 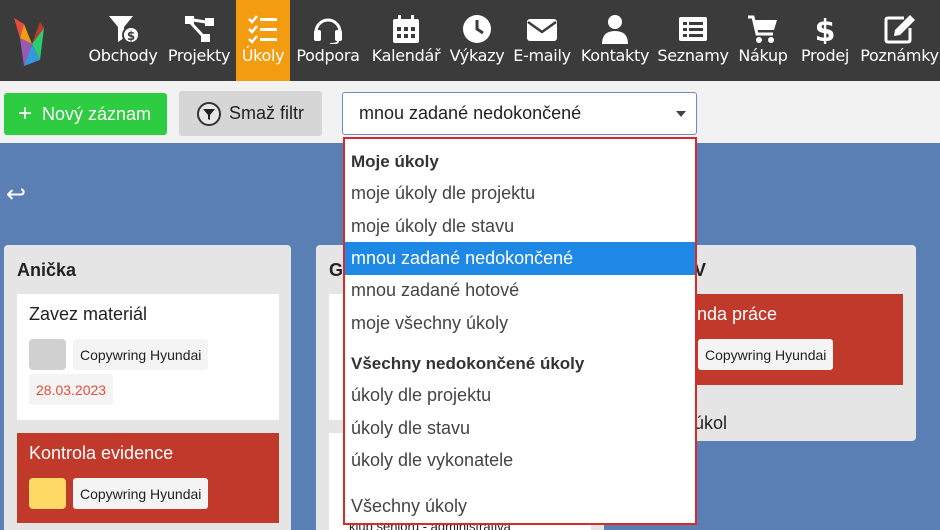 I want to click on nav-label: Kalendář, so click(x=406, y=55).